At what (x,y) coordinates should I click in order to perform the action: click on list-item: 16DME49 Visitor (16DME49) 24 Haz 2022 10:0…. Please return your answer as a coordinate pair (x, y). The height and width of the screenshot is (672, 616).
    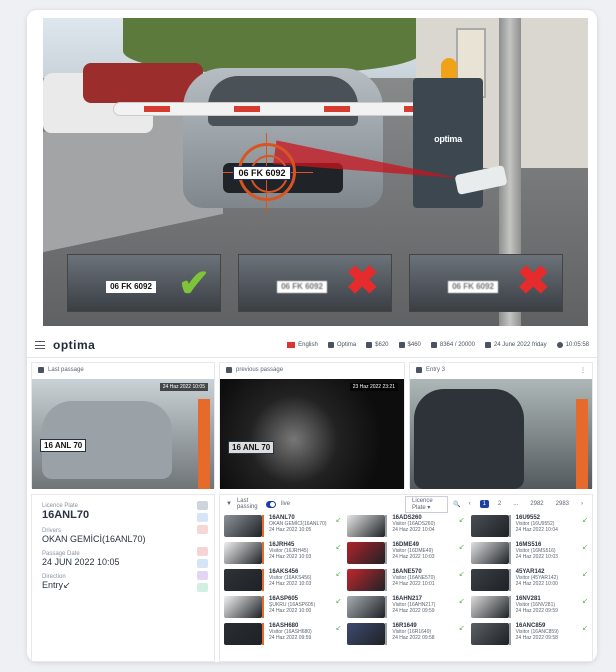
    Looking at the image, I should click on (406, 553).